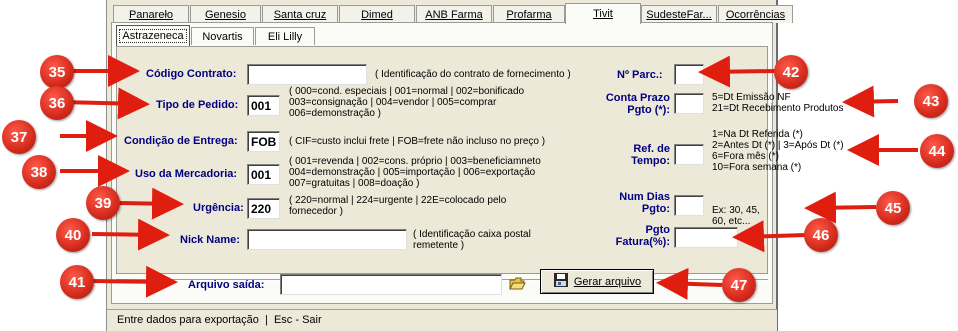 The image size is (958, 331). What do you see at coordinates (791, 72) in the screenshot?
I see `marker-42: 42` at bounding box center [791, 72].